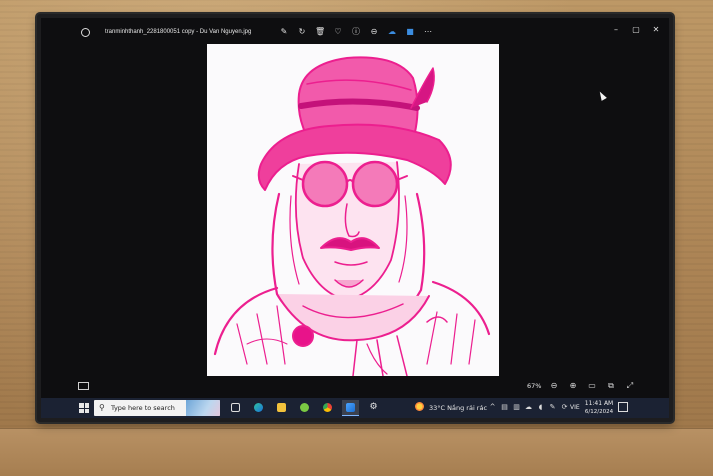 The image size is (713, 476). I want to click on fullscreen-icon: ⤢, so click(630, 386).